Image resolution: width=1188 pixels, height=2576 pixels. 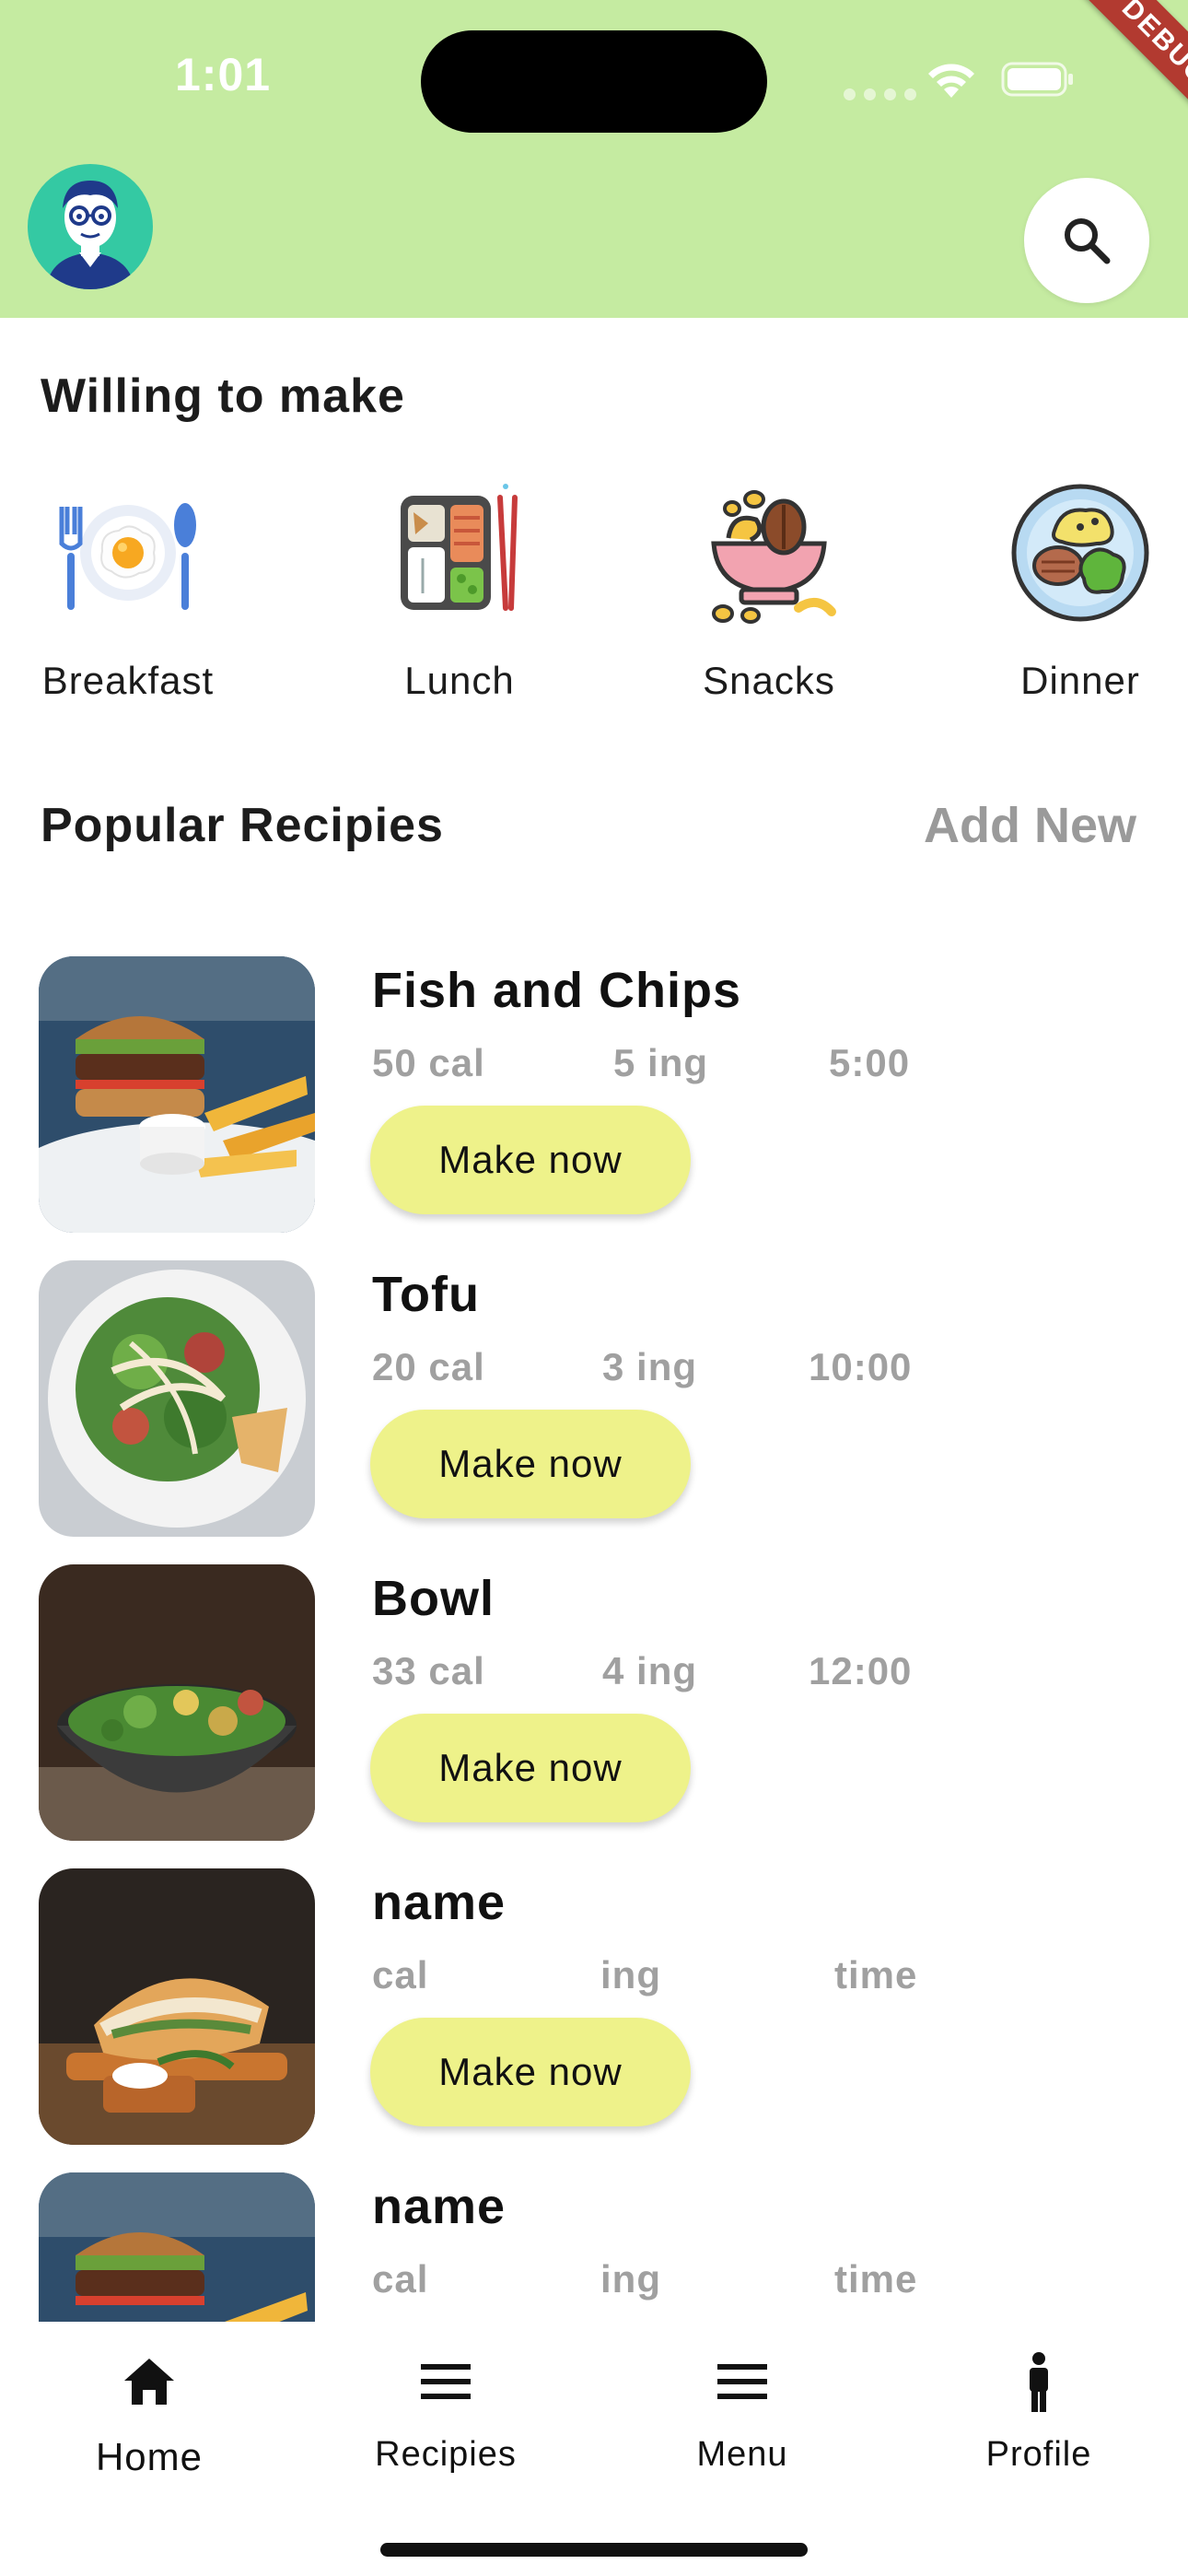 What do you see at coordinates (742, 2454) in the screenshot?
I see `nav-label: Menu` at bounding box center [742, 2454].